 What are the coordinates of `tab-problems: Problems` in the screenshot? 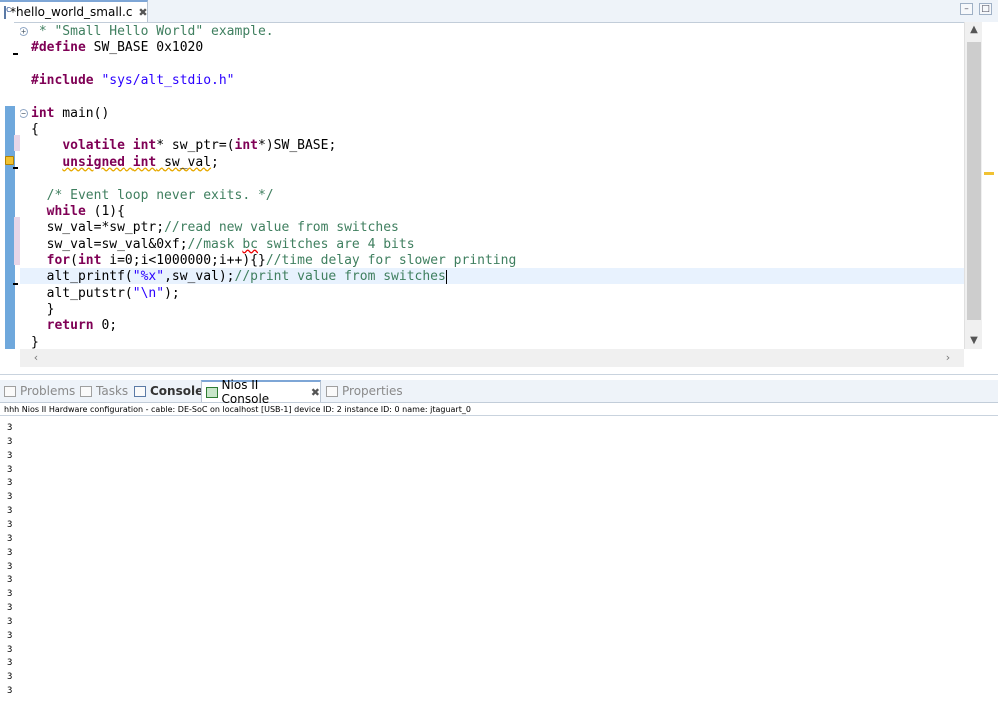 It's located at (39, 391).